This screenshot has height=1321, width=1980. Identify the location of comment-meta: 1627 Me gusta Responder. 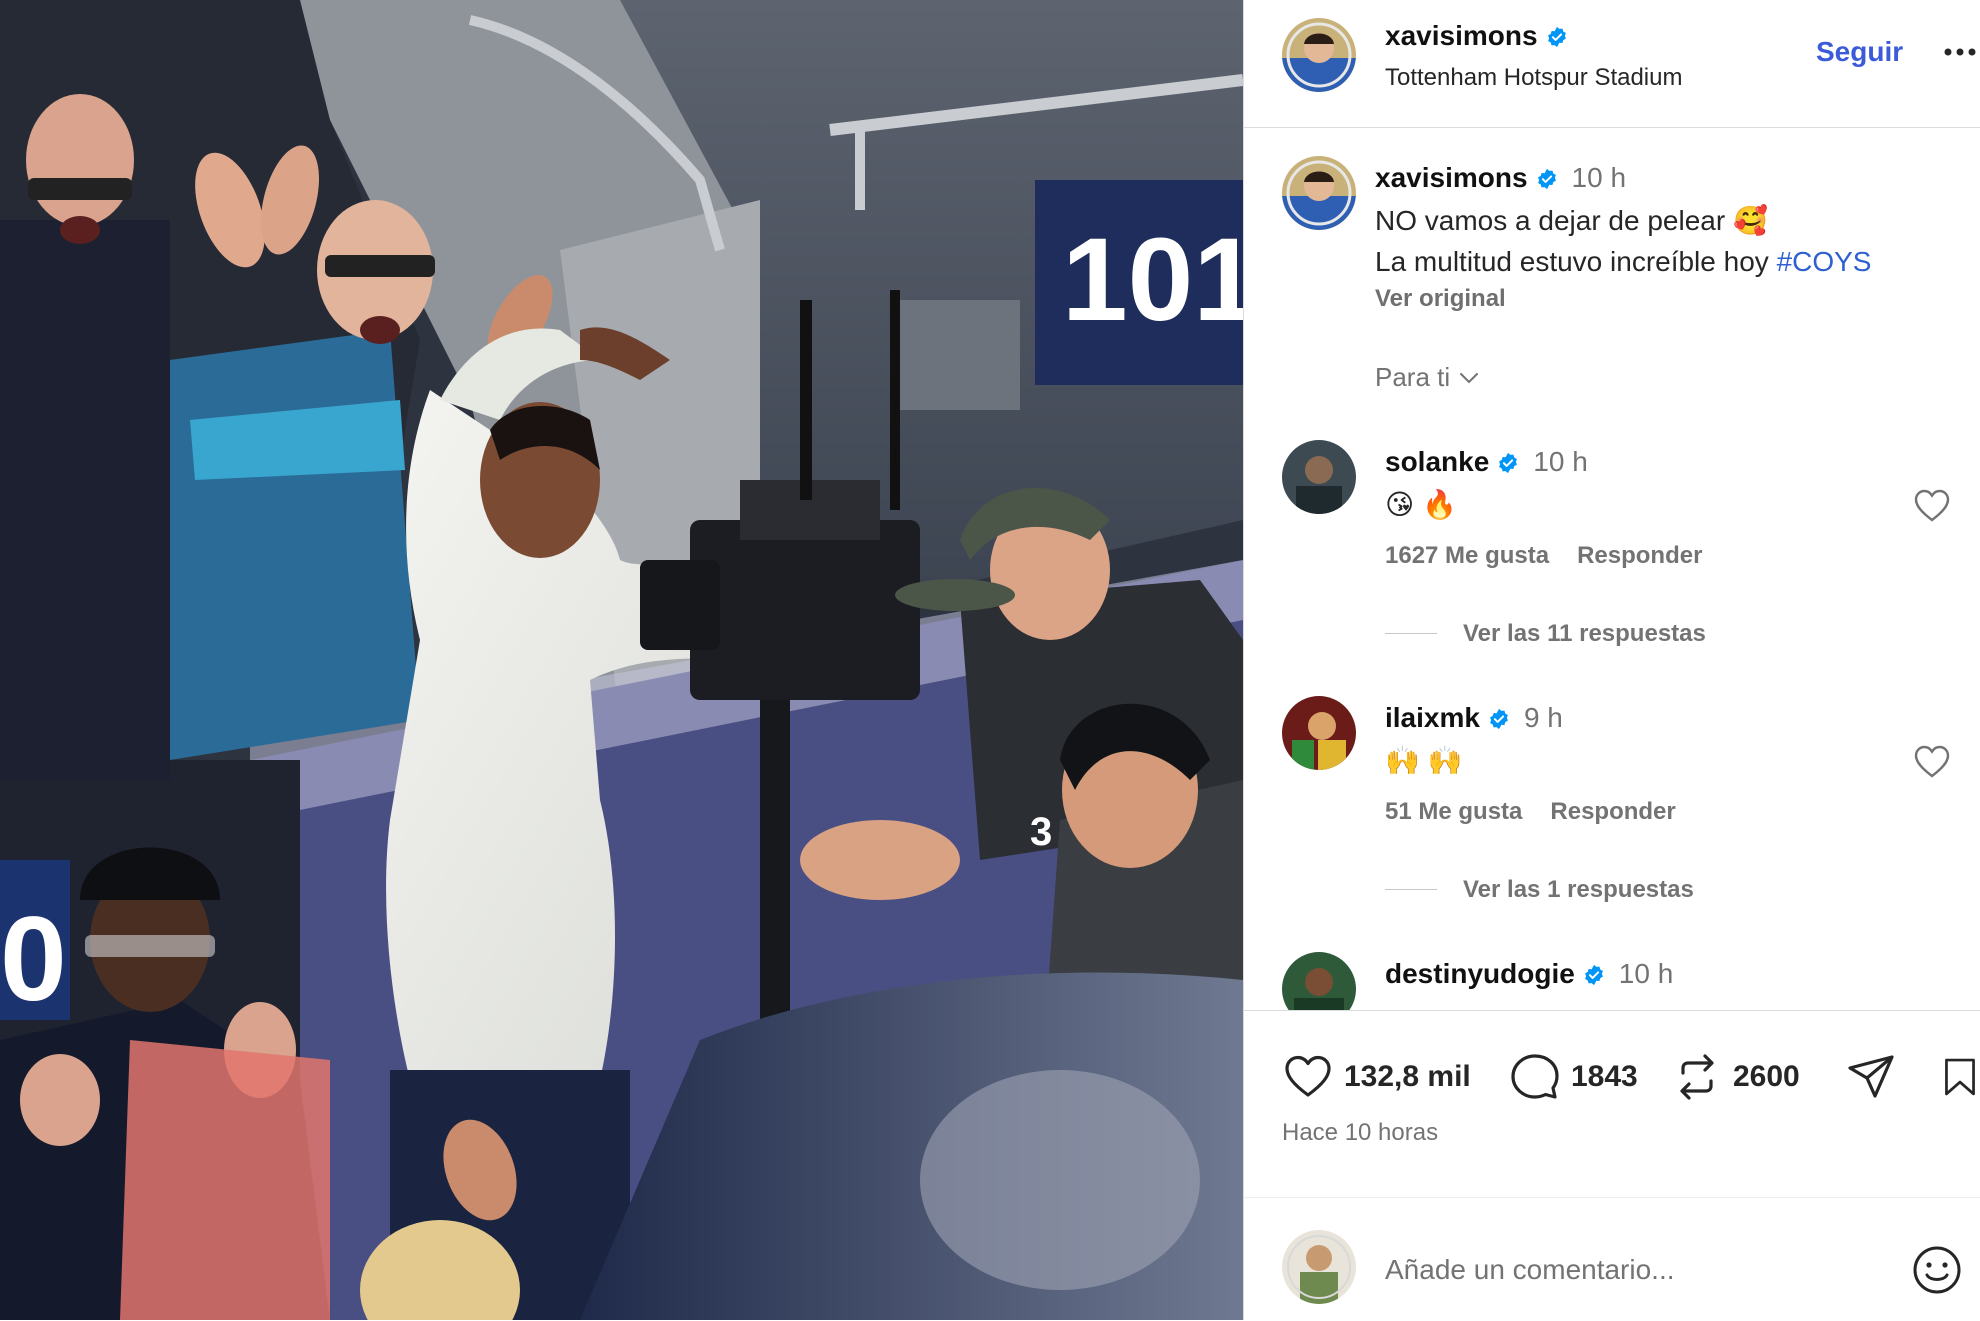
(1543, 556).